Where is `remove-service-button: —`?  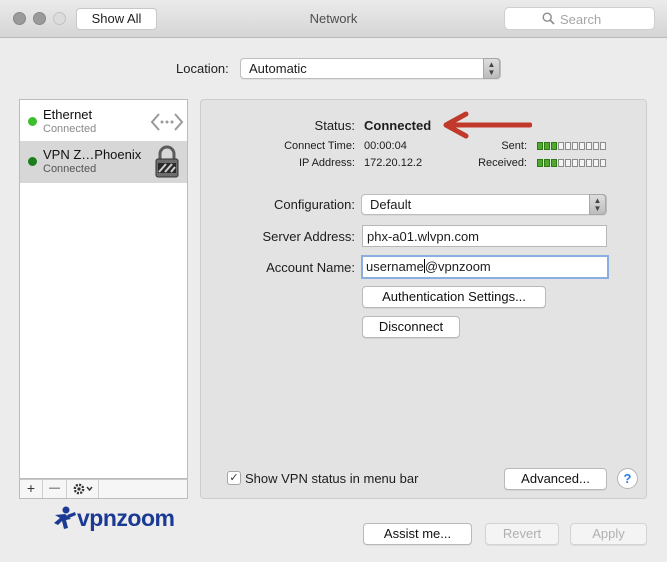
remove-service-button: — is located at coordinates (55, 489).